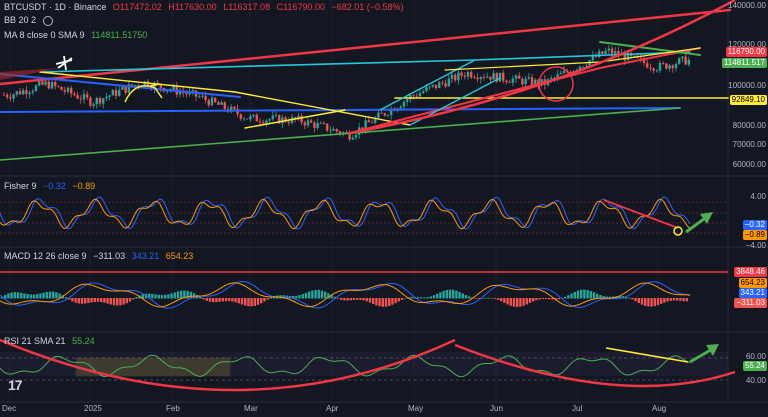  Describe the element at coordinates (145, 256) in the screenshot. I see `macd-value-2: 343.21` at that location.